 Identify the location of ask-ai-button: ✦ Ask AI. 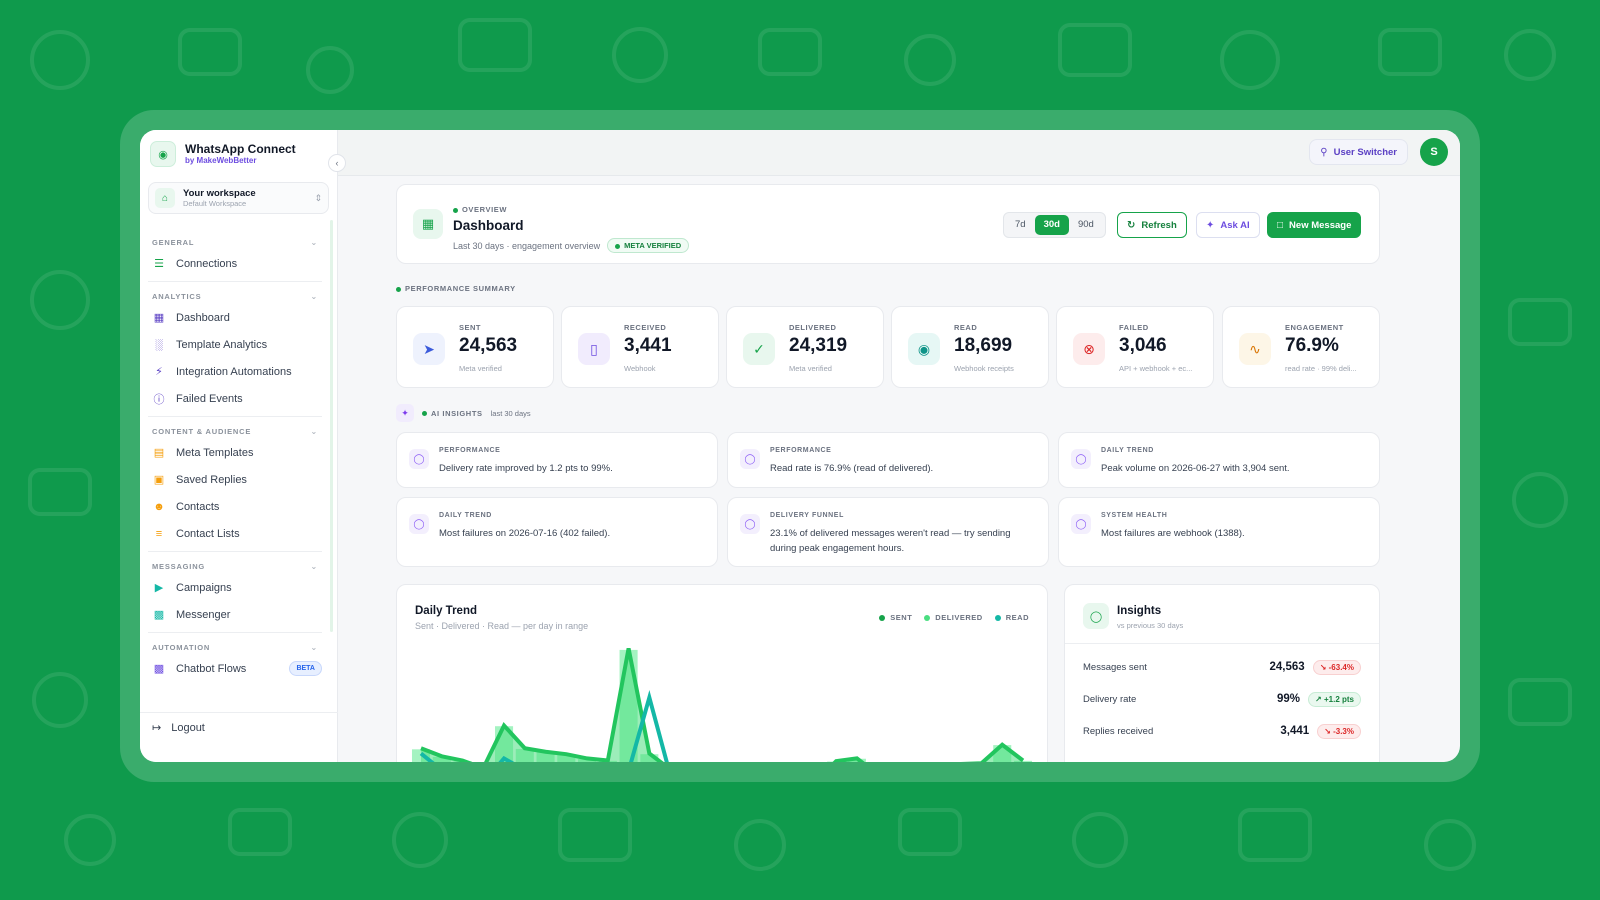
(1228, 225).